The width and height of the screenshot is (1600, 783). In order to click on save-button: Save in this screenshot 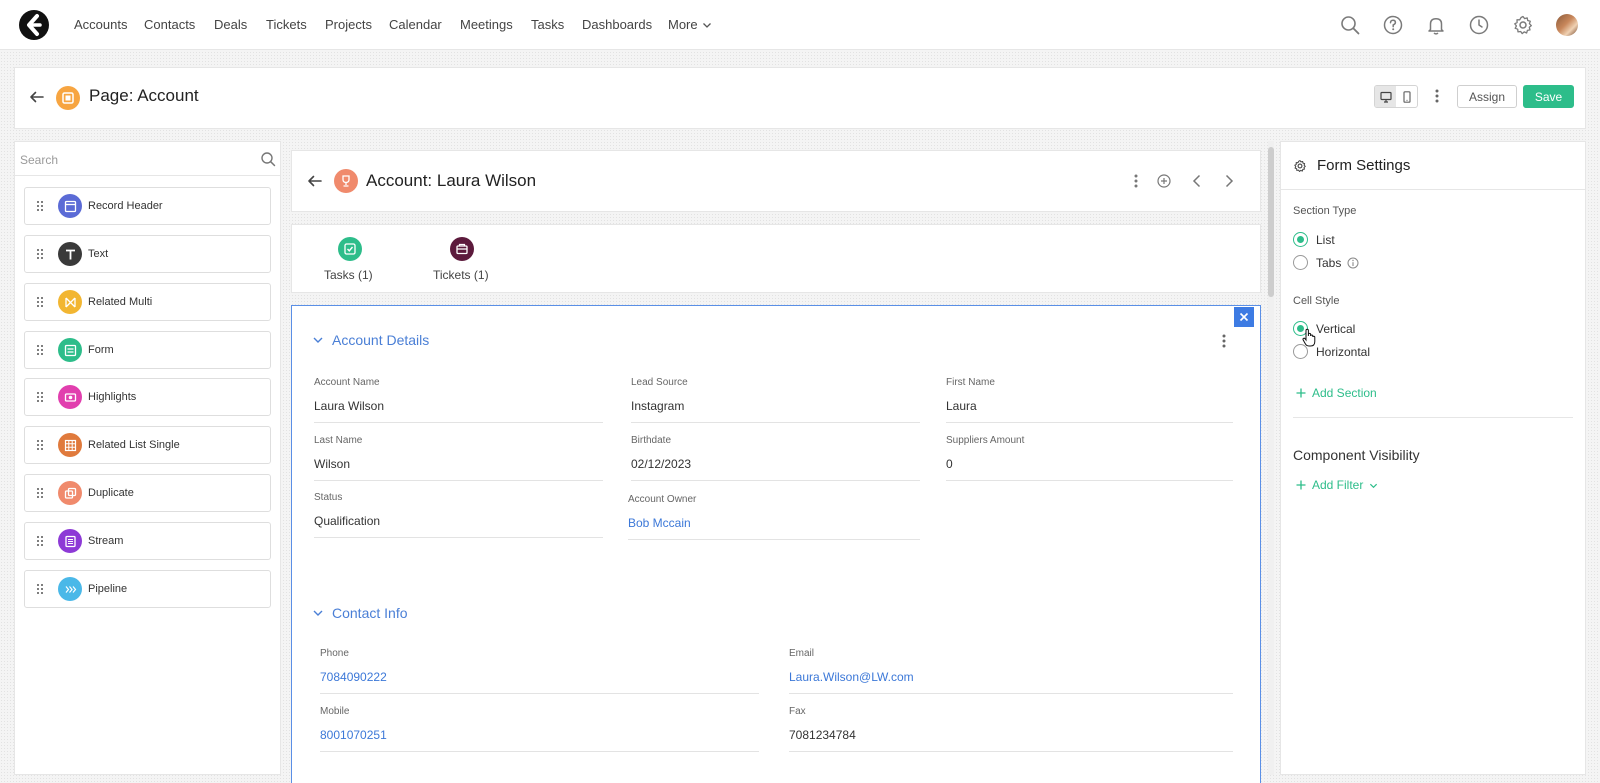, I will do `click(1548, 96)`.